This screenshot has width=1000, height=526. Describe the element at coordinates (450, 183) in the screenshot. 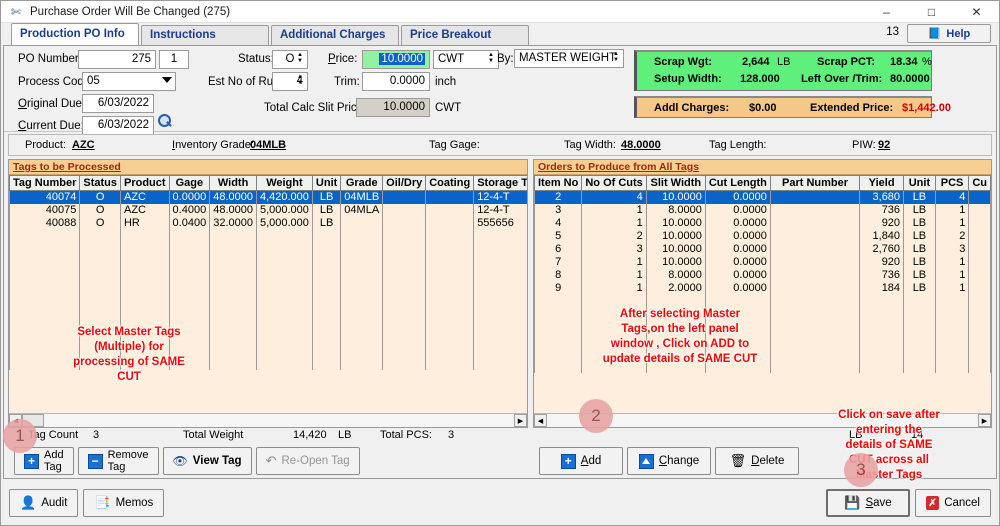

I see `col-coating: Coating` at that location.